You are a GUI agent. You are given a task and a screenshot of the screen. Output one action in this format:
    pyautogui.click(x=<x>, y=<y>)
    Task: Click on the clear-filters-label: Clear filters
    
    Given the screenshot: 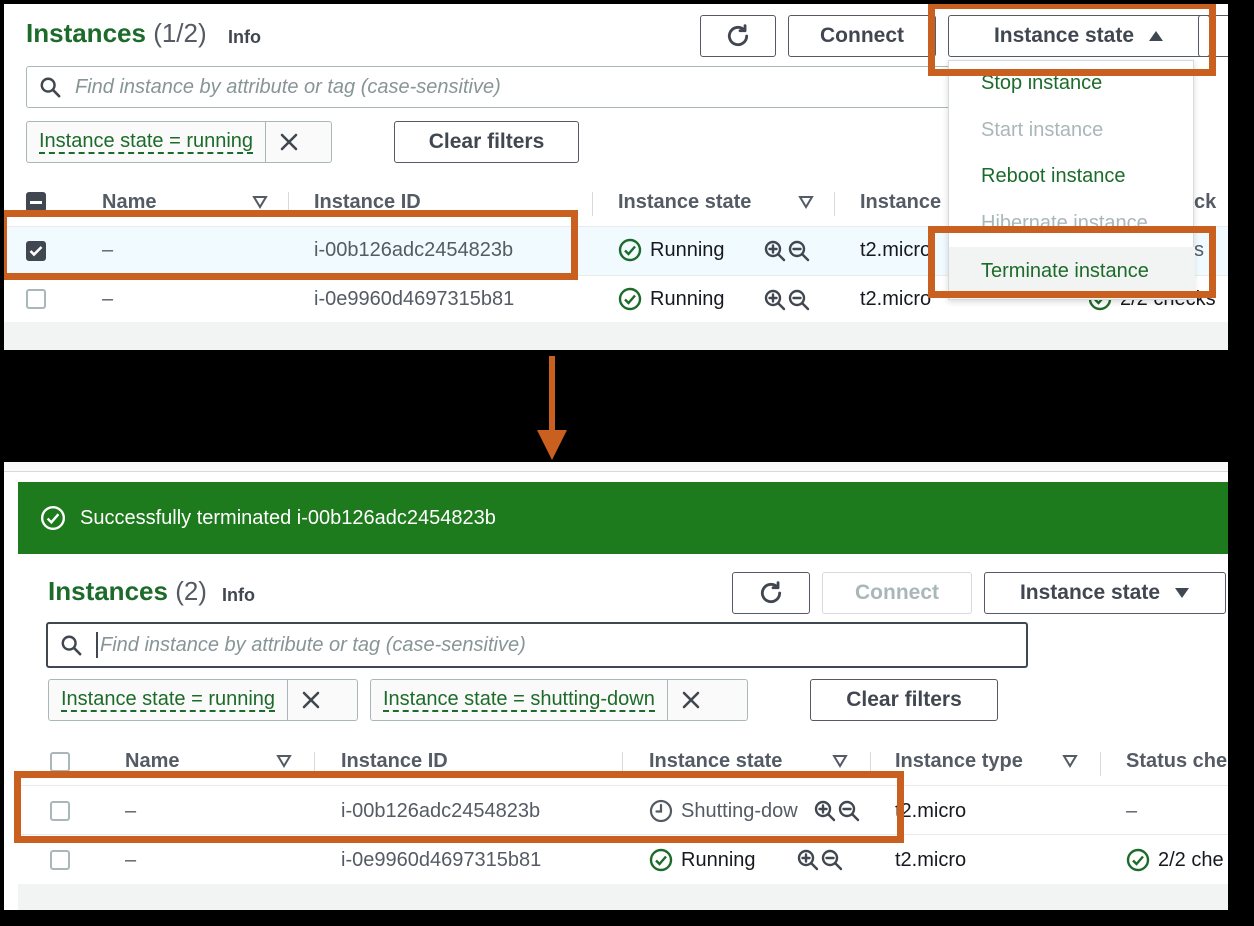 What is the action you would take?
    pyautogui.click(x=904, y=699)
    